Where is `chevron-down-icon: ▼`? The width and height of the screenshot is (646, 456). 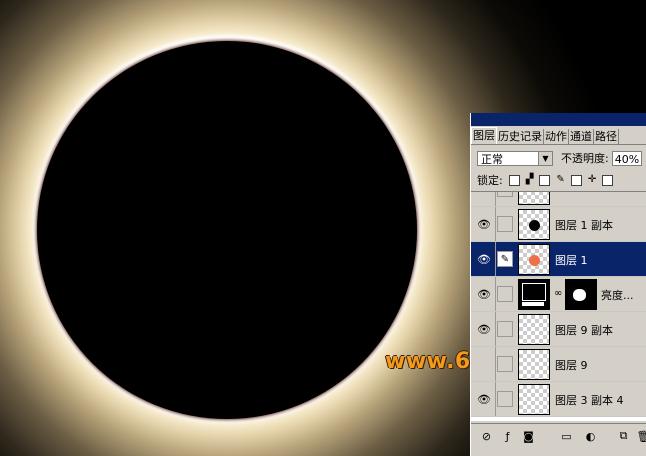
chevron-down-icon: ▼ is located at coordinates (545, 158).